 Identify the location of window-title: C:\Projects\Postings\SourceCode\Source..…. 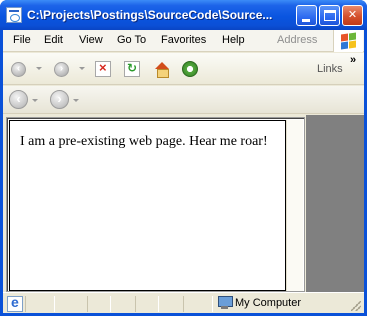
(150, 15).